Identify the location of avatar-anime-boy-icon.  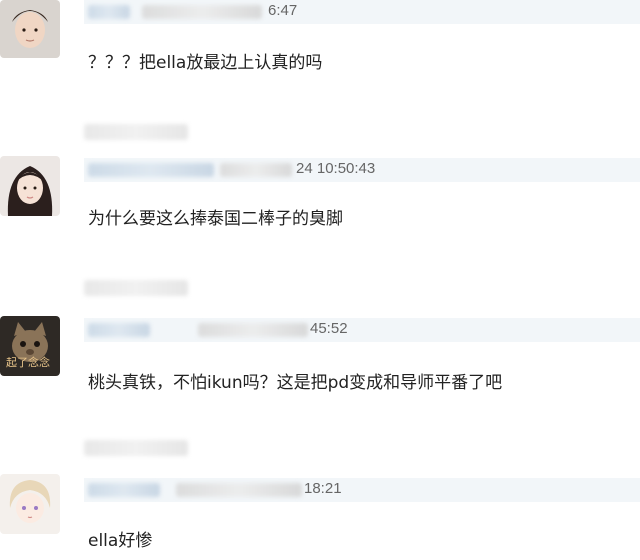
(30, 504).